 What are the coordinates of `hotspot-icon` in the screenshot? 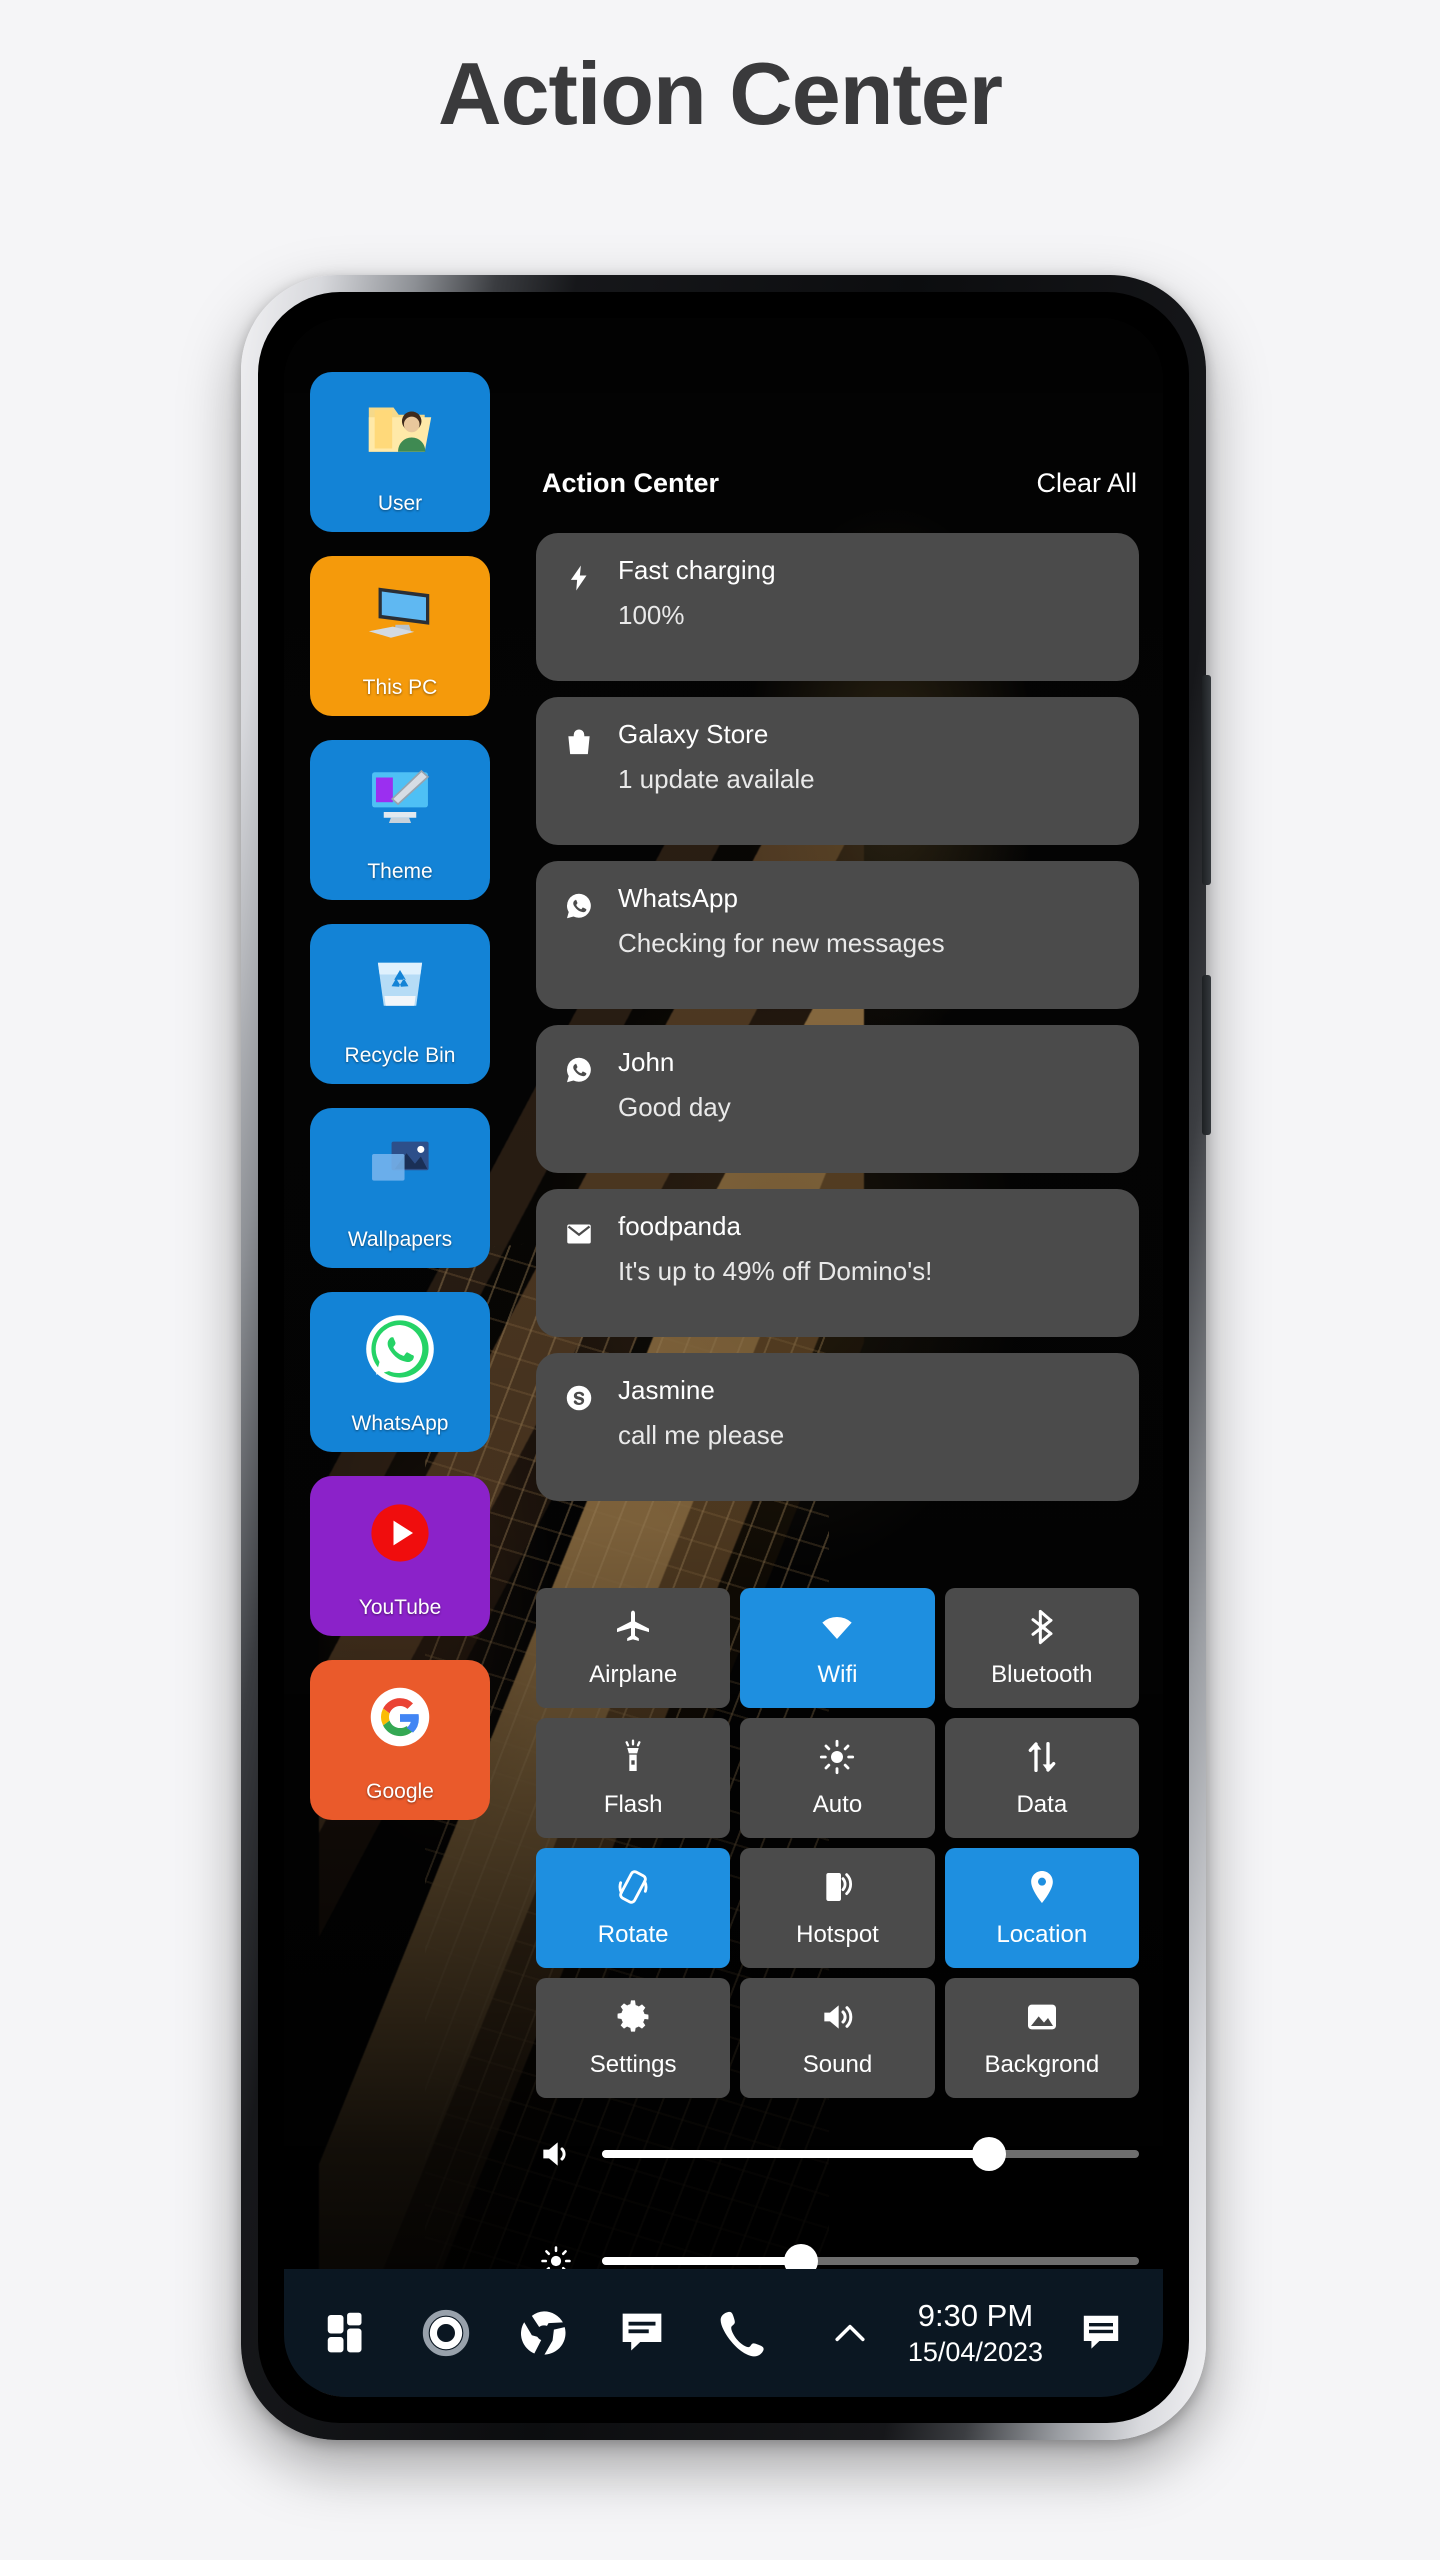 It's located at (837, 1887).